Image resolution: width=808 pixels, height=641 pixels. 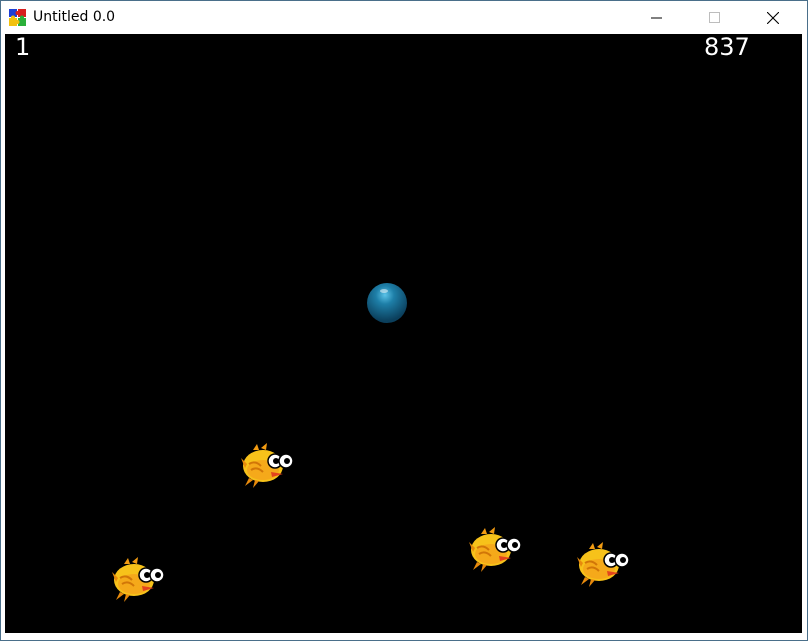 I want to click on close-icon, so click(x=773, y=18).